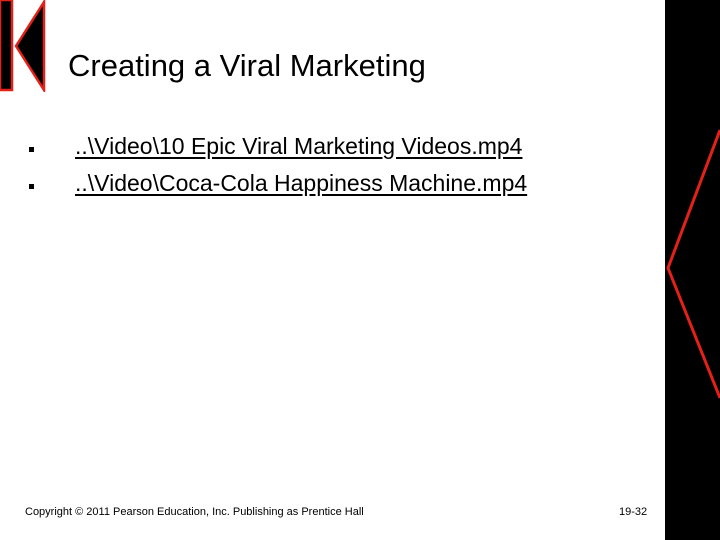  What do you see at coordinates (23, 46) in the screenshot?
I see `k-chevron-logo-icon` at bounding box center [23, 46].